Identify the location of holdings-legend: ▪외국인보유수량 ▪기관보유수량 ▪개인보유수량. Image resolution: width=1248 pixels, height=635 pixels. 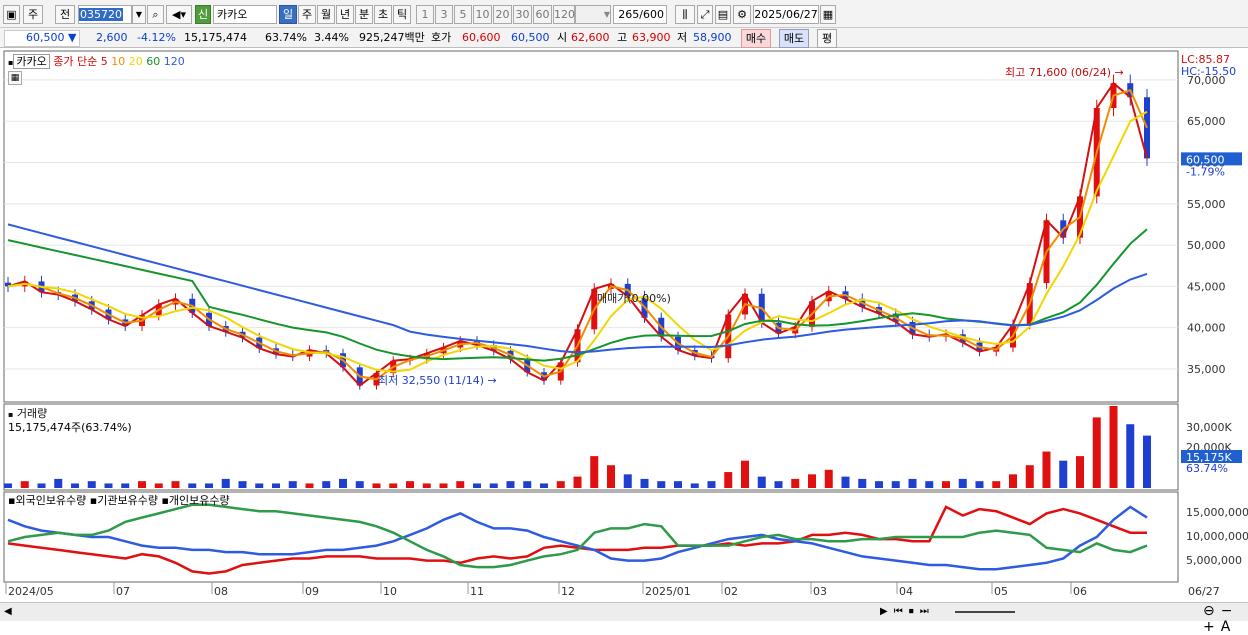
(119, 500).